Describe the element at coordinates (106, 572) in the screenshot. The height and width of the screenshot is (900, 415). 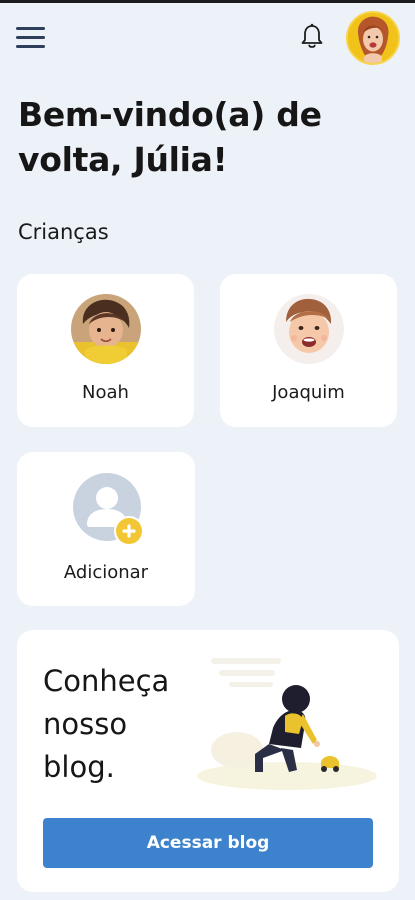
I see `add-child-label: Adicionar` at that location.